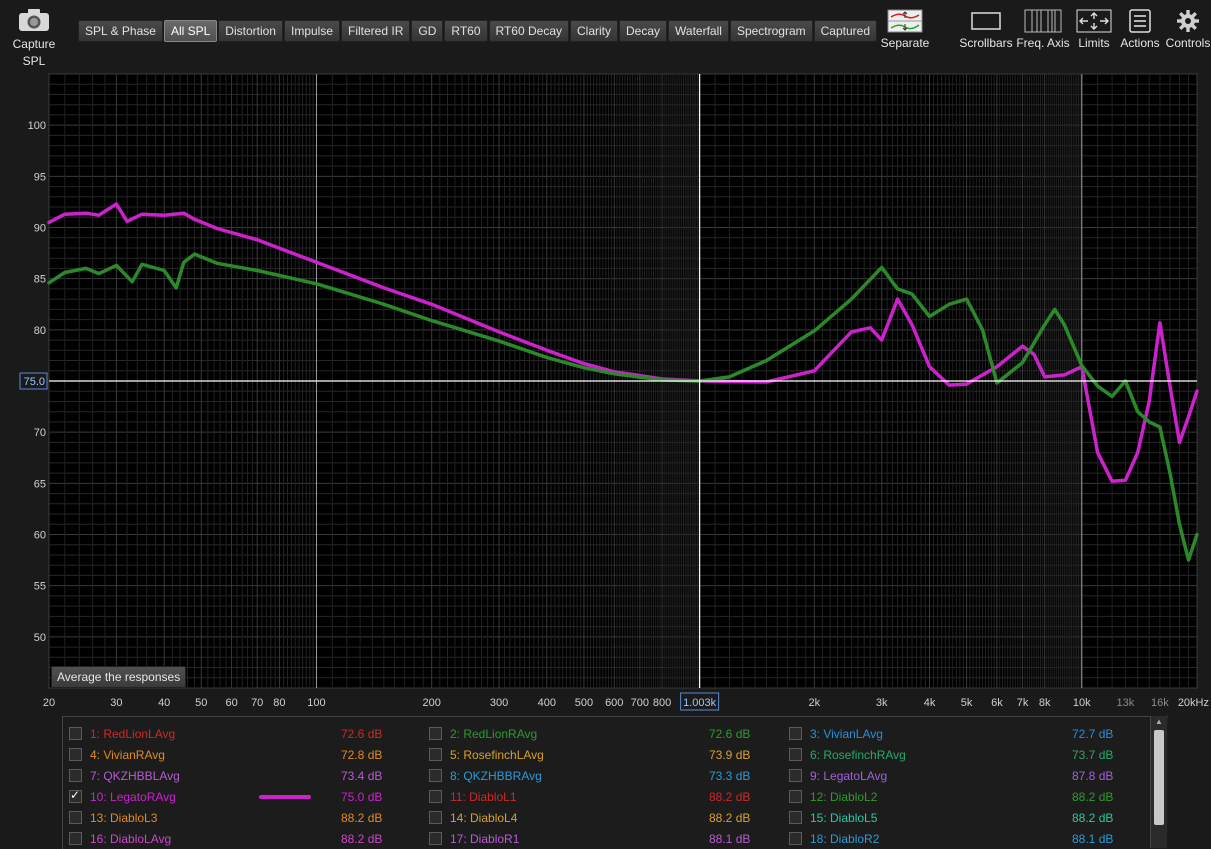 The height and width of the screenshot is (849, 1211). Describe the element at coordinates (1094, 43) in the screenshot. I see `limits-label: Limits` at that location.